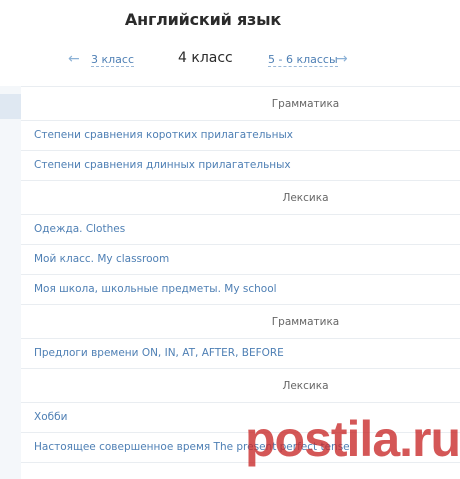 Image resolution: width=460 pixels, height=479 pixels. What do you see at coordinates (10, 106) in the screenshot?
I see `sidebar-tab` at bounding box center [10, 106].